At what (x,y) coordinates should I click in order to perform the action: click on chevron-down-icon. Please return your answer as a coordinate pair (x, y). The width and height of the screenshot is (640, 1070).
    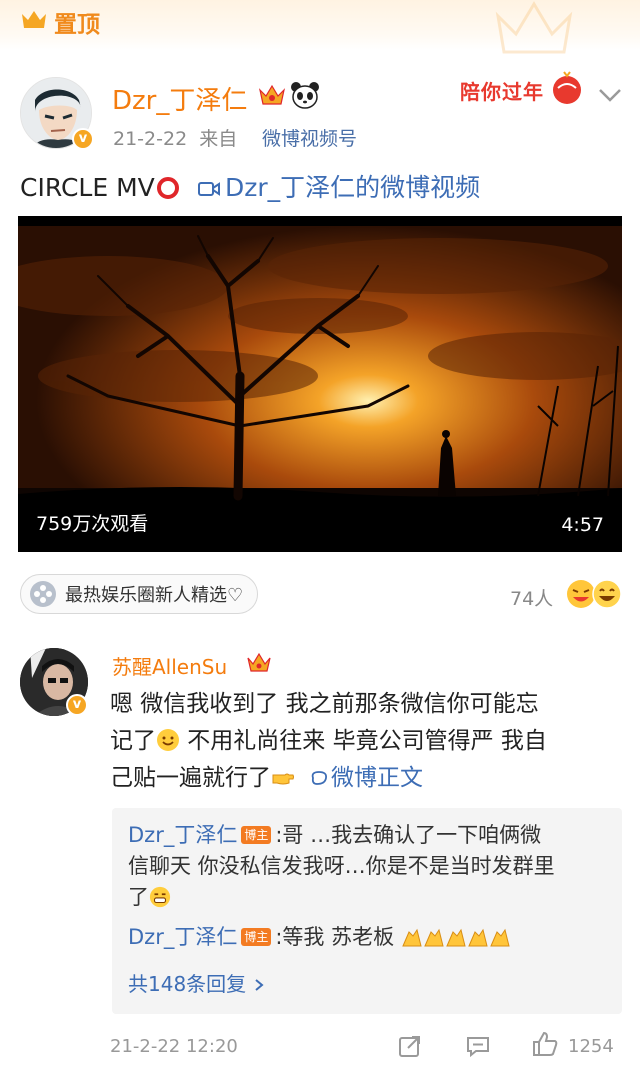
    Looking at the image, I should click on (610, 95).